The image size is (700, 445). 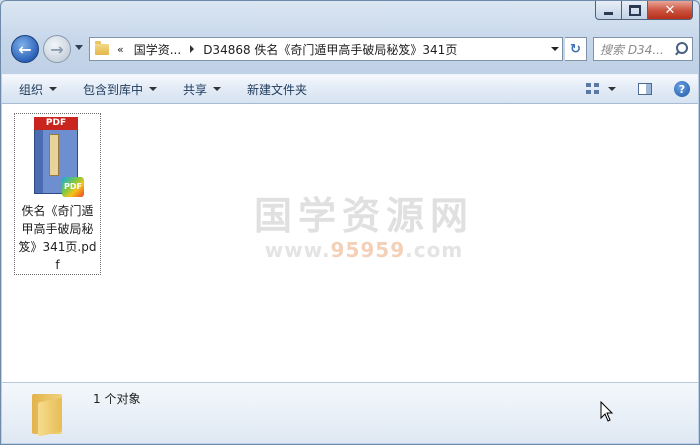 What do you see at coordinates (73, 187) in the screenshot?
I see `pdf-badge-icon: PDF` at bounding box center [73, 187].